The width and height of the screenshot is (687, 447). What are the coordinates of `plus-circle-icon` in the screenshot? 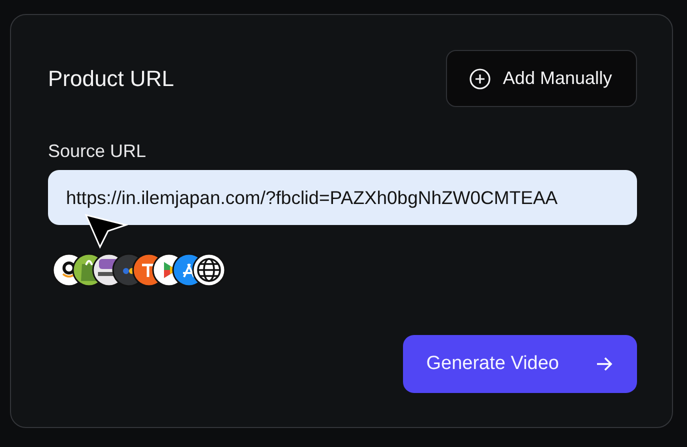 It's located at (479, 79).